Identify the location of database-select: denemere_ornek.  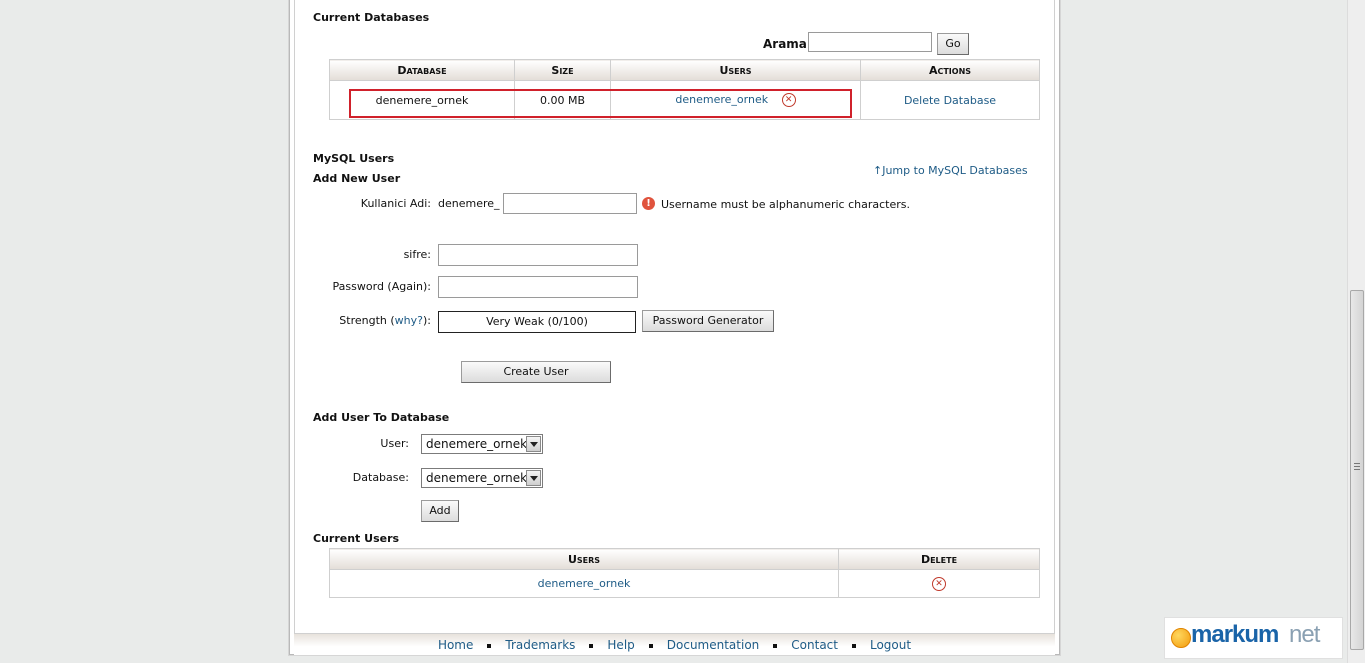
(482, 478).